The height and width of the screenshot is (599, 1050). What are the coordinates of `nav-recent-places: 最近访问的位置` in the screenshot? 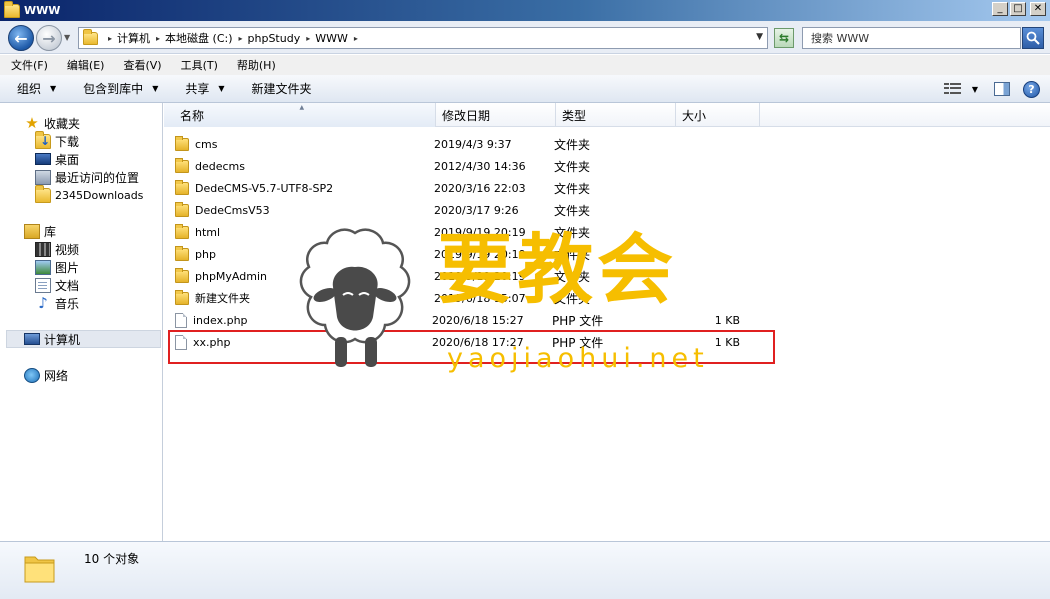 It's located at (87, 177).